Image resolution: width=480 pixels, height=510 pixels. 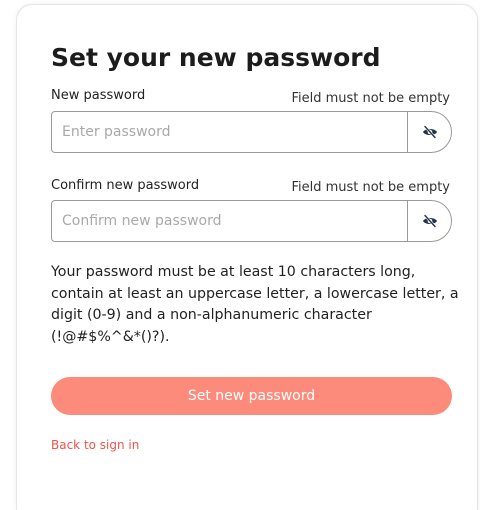 I want to click on confirm-password-error: Field must not be empty, so click(x=370, y=187).